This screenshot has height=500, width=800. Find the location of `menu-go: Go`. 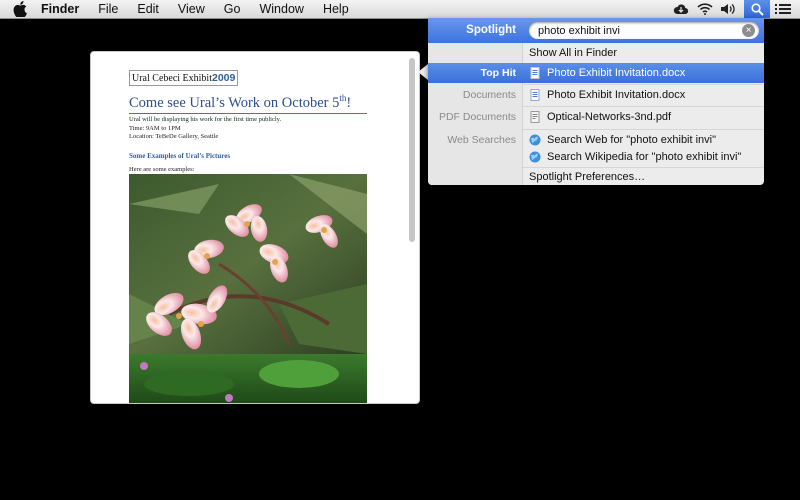

menu-go: Go is located at coordinates (232, 9).